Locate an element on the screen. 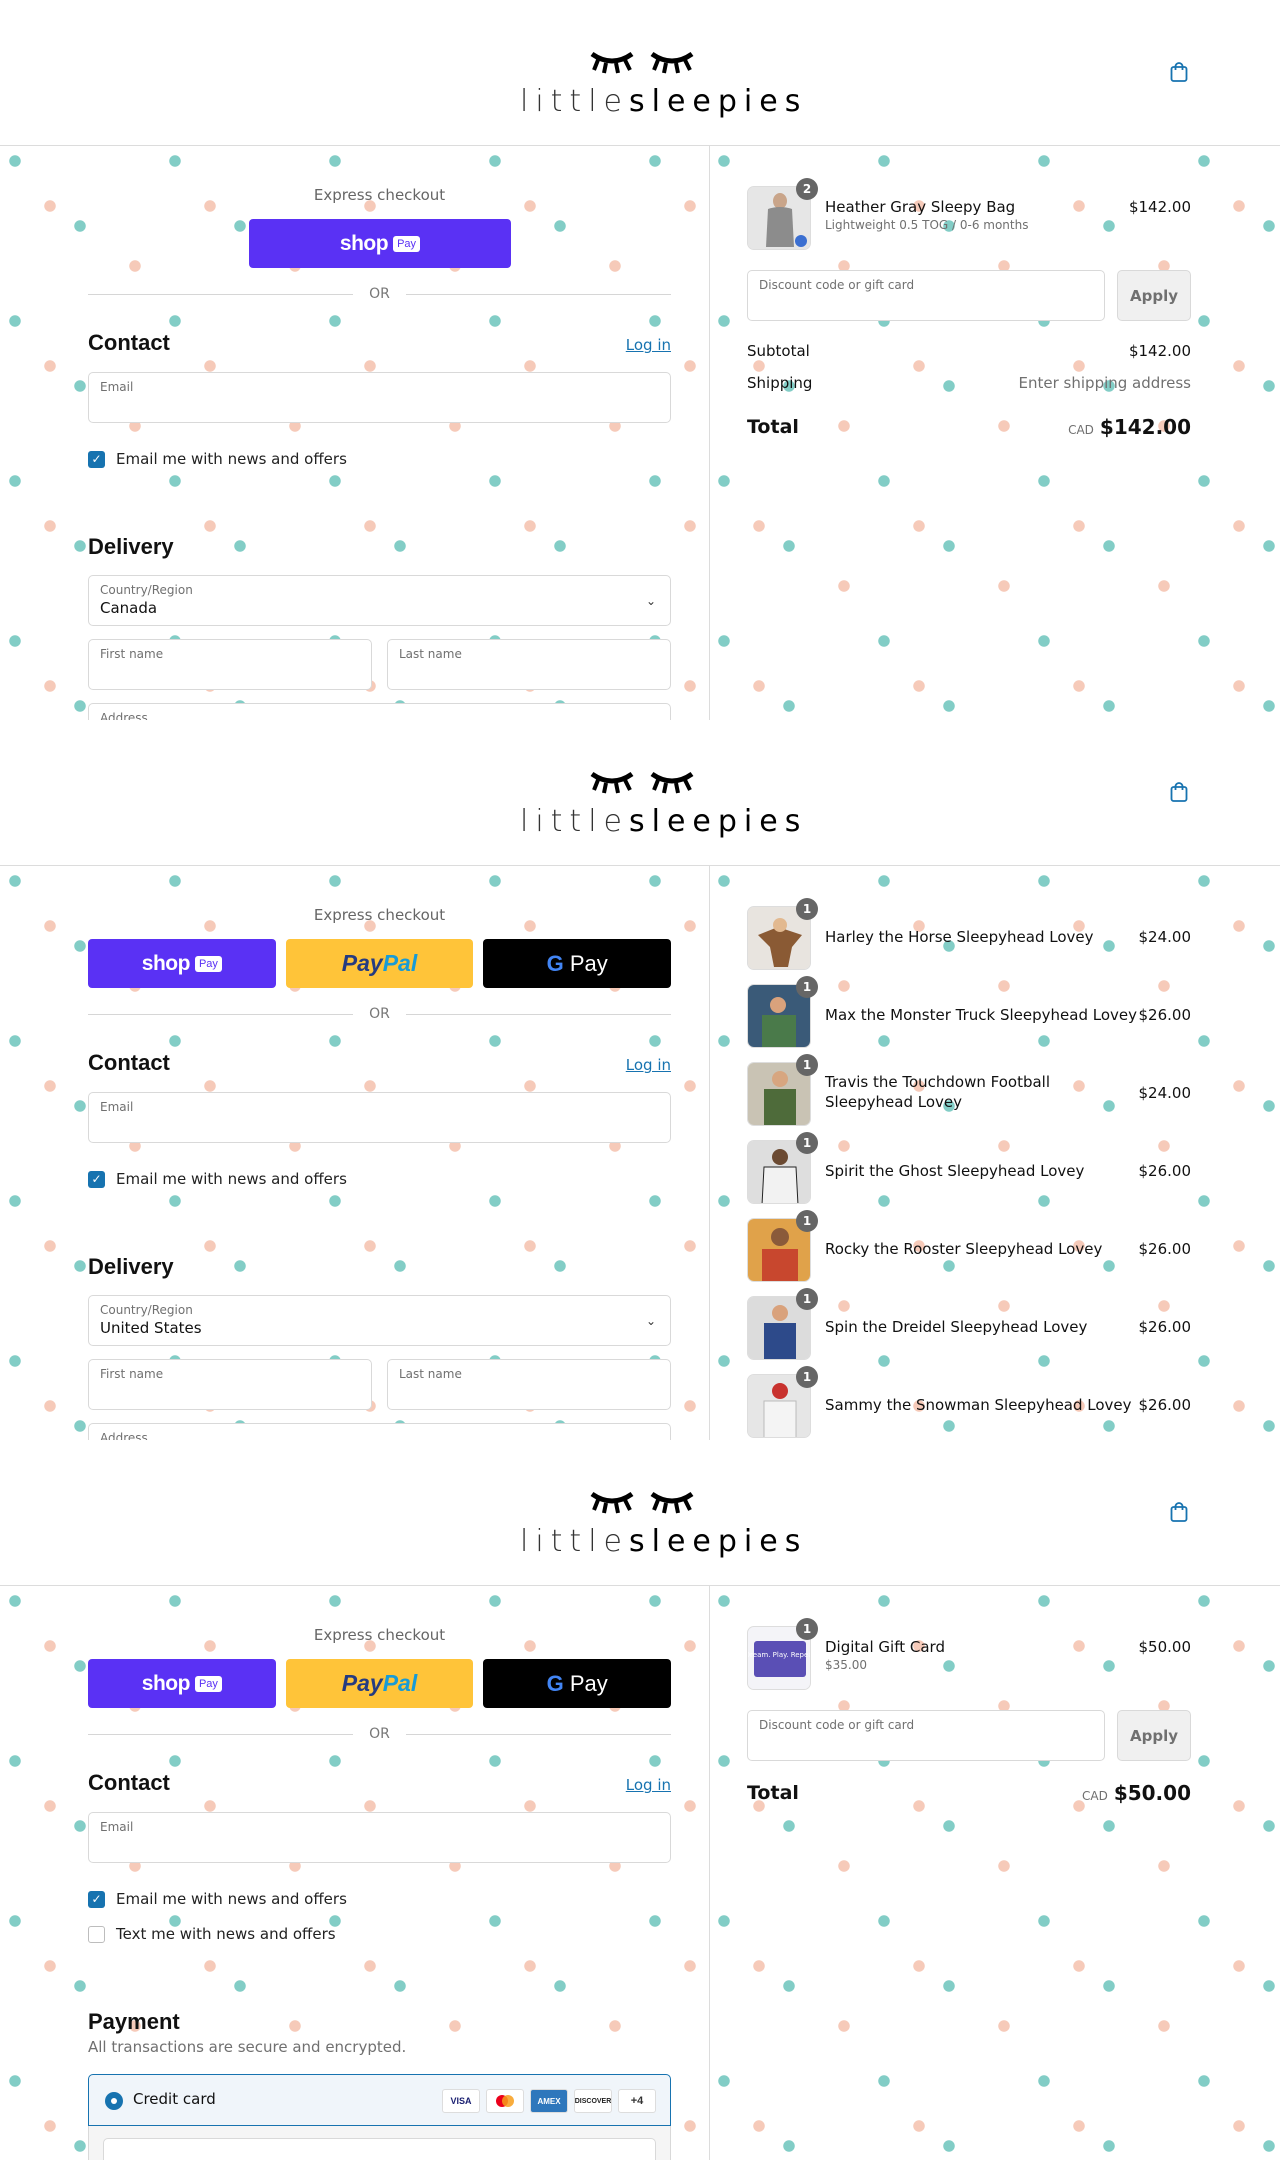 This screenshot has width=1280, height=2160. google-icon: G is located at coordinates (555, 1683).